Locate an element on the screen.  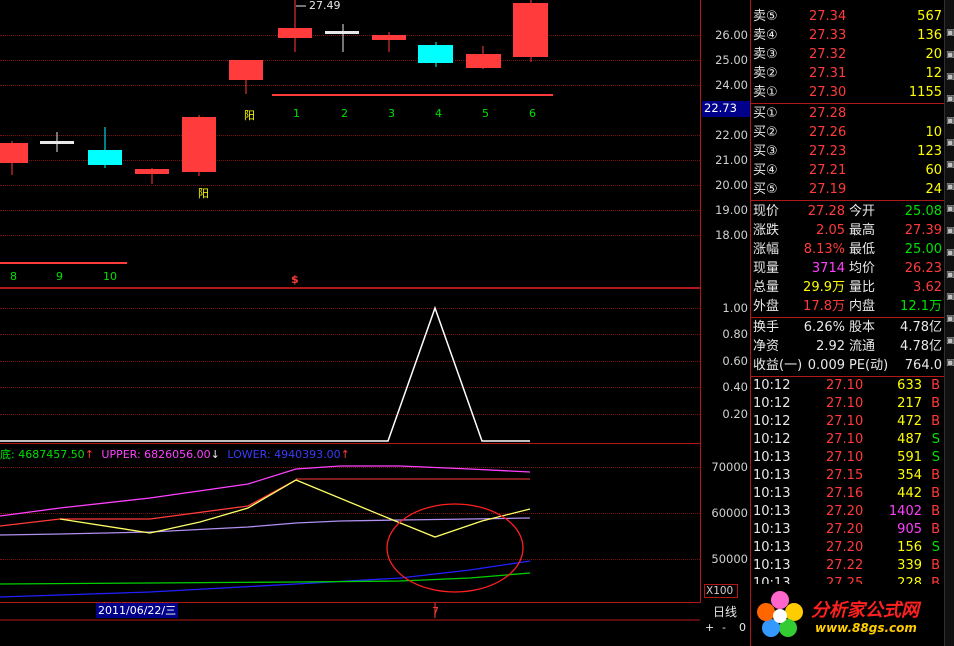
sell-volume: 12 is located at coordinates (933, 73).